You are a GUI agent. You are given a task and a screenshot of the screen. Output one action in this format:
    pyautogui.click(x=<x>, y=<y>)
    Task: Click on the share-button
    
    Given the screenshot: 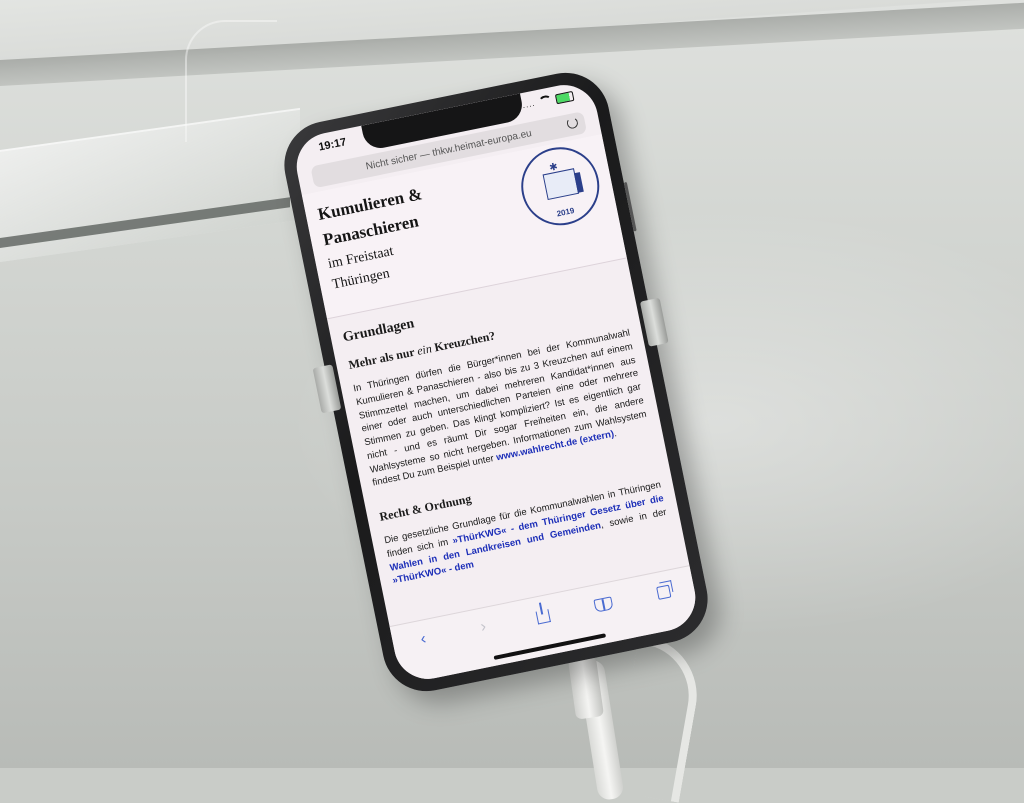 What is the action you would take?
    pyautogui.click(x=543, y=615)
    